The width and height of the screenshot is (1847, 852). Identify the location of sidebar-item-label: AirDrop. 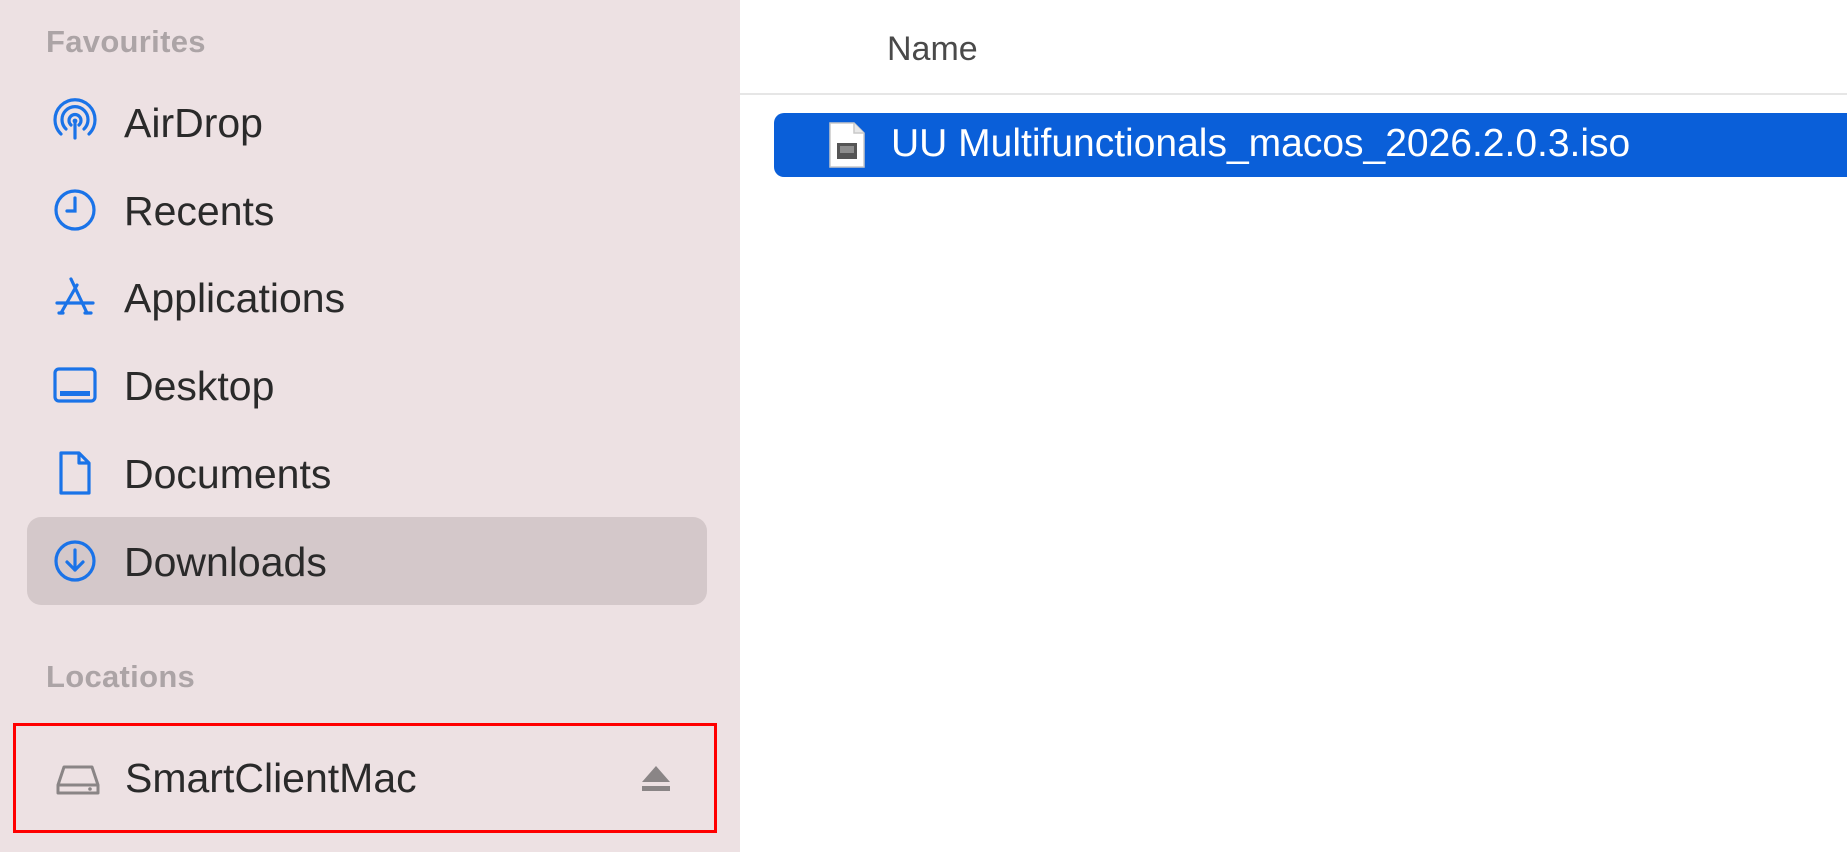
(193, 123).